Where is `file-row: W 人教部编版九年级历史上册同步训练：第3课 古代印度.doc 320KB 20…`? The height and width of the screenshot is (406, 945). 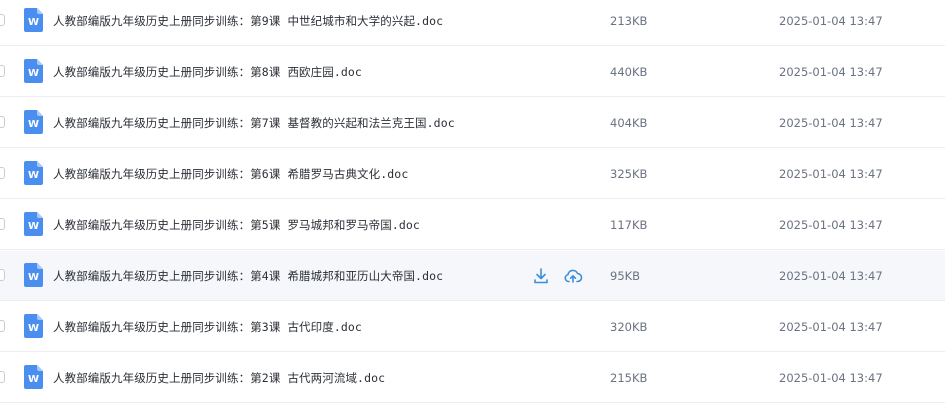
file-row: W 人教部编版九年级历史上册同步训练：第3课 古代印度.doc 320KB 20… is located at coordinates (472, 327).